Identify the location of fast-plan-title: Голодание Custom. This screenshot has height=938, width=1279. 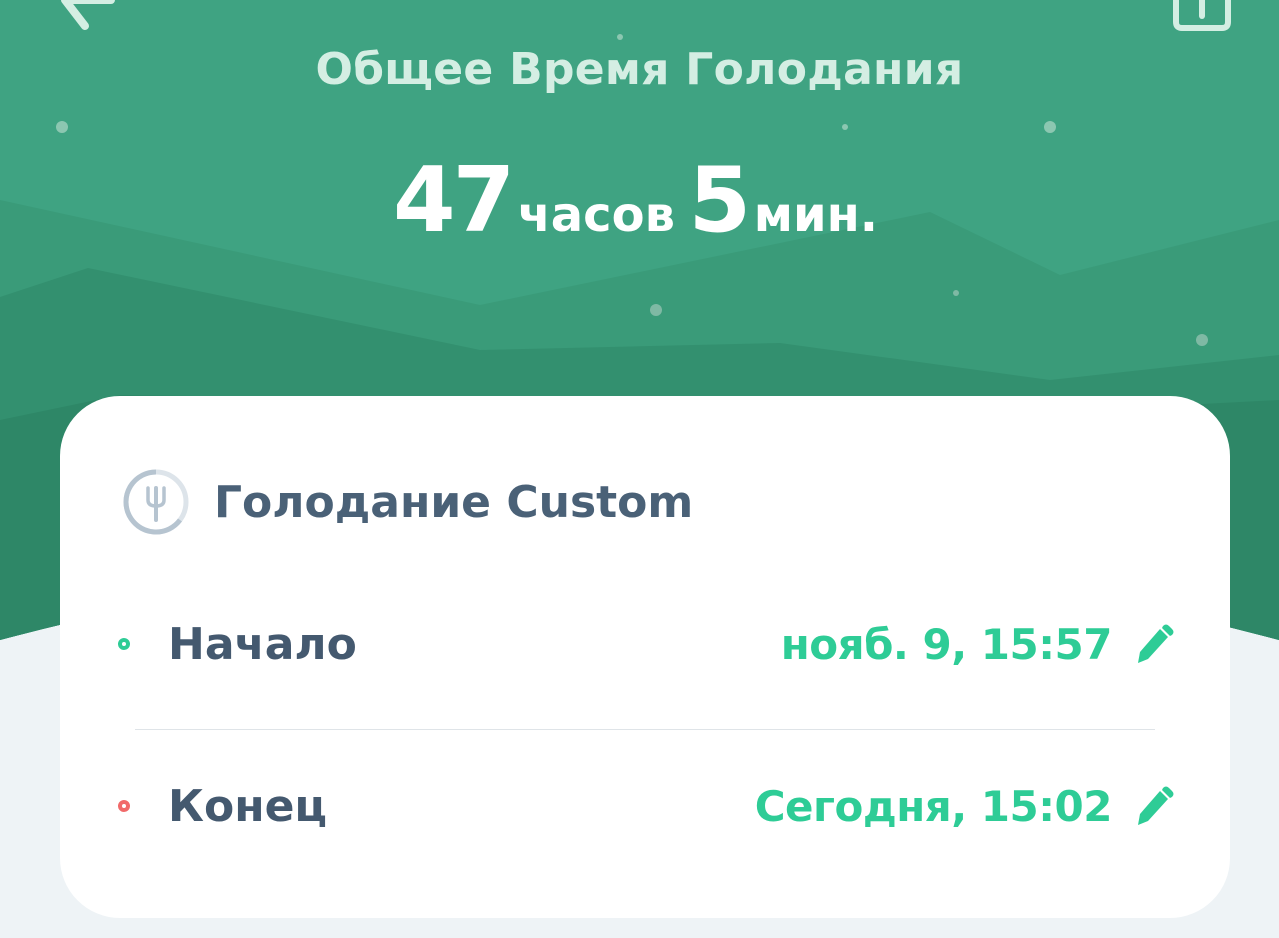
(454, 502).